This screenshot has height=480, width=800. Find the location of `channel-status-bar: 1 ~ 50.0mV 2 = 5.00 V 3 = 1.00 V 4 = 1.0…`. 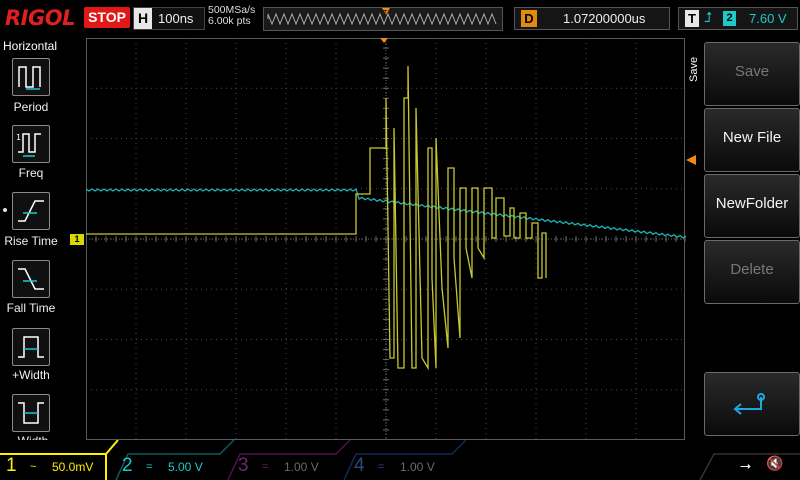

channel-status-bar: 1 ~ 50.0mV 2 = 5.00 V 3 = 1.00 V 4 = 1.0… is located at coordinates (400, 460).